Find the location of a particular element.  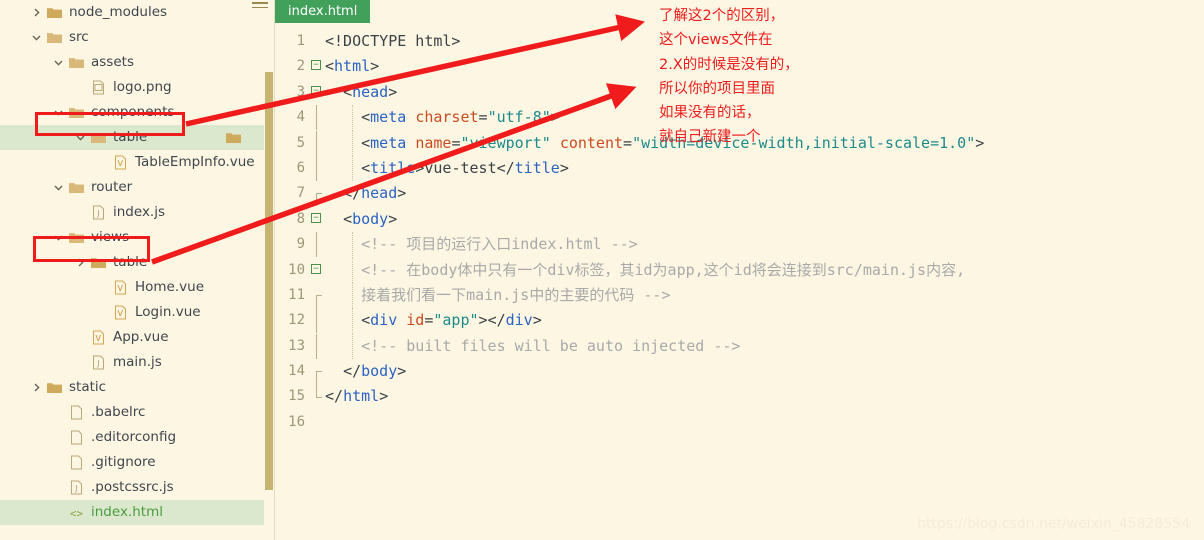

line-number: 13 is located at coordinates (296, 345).